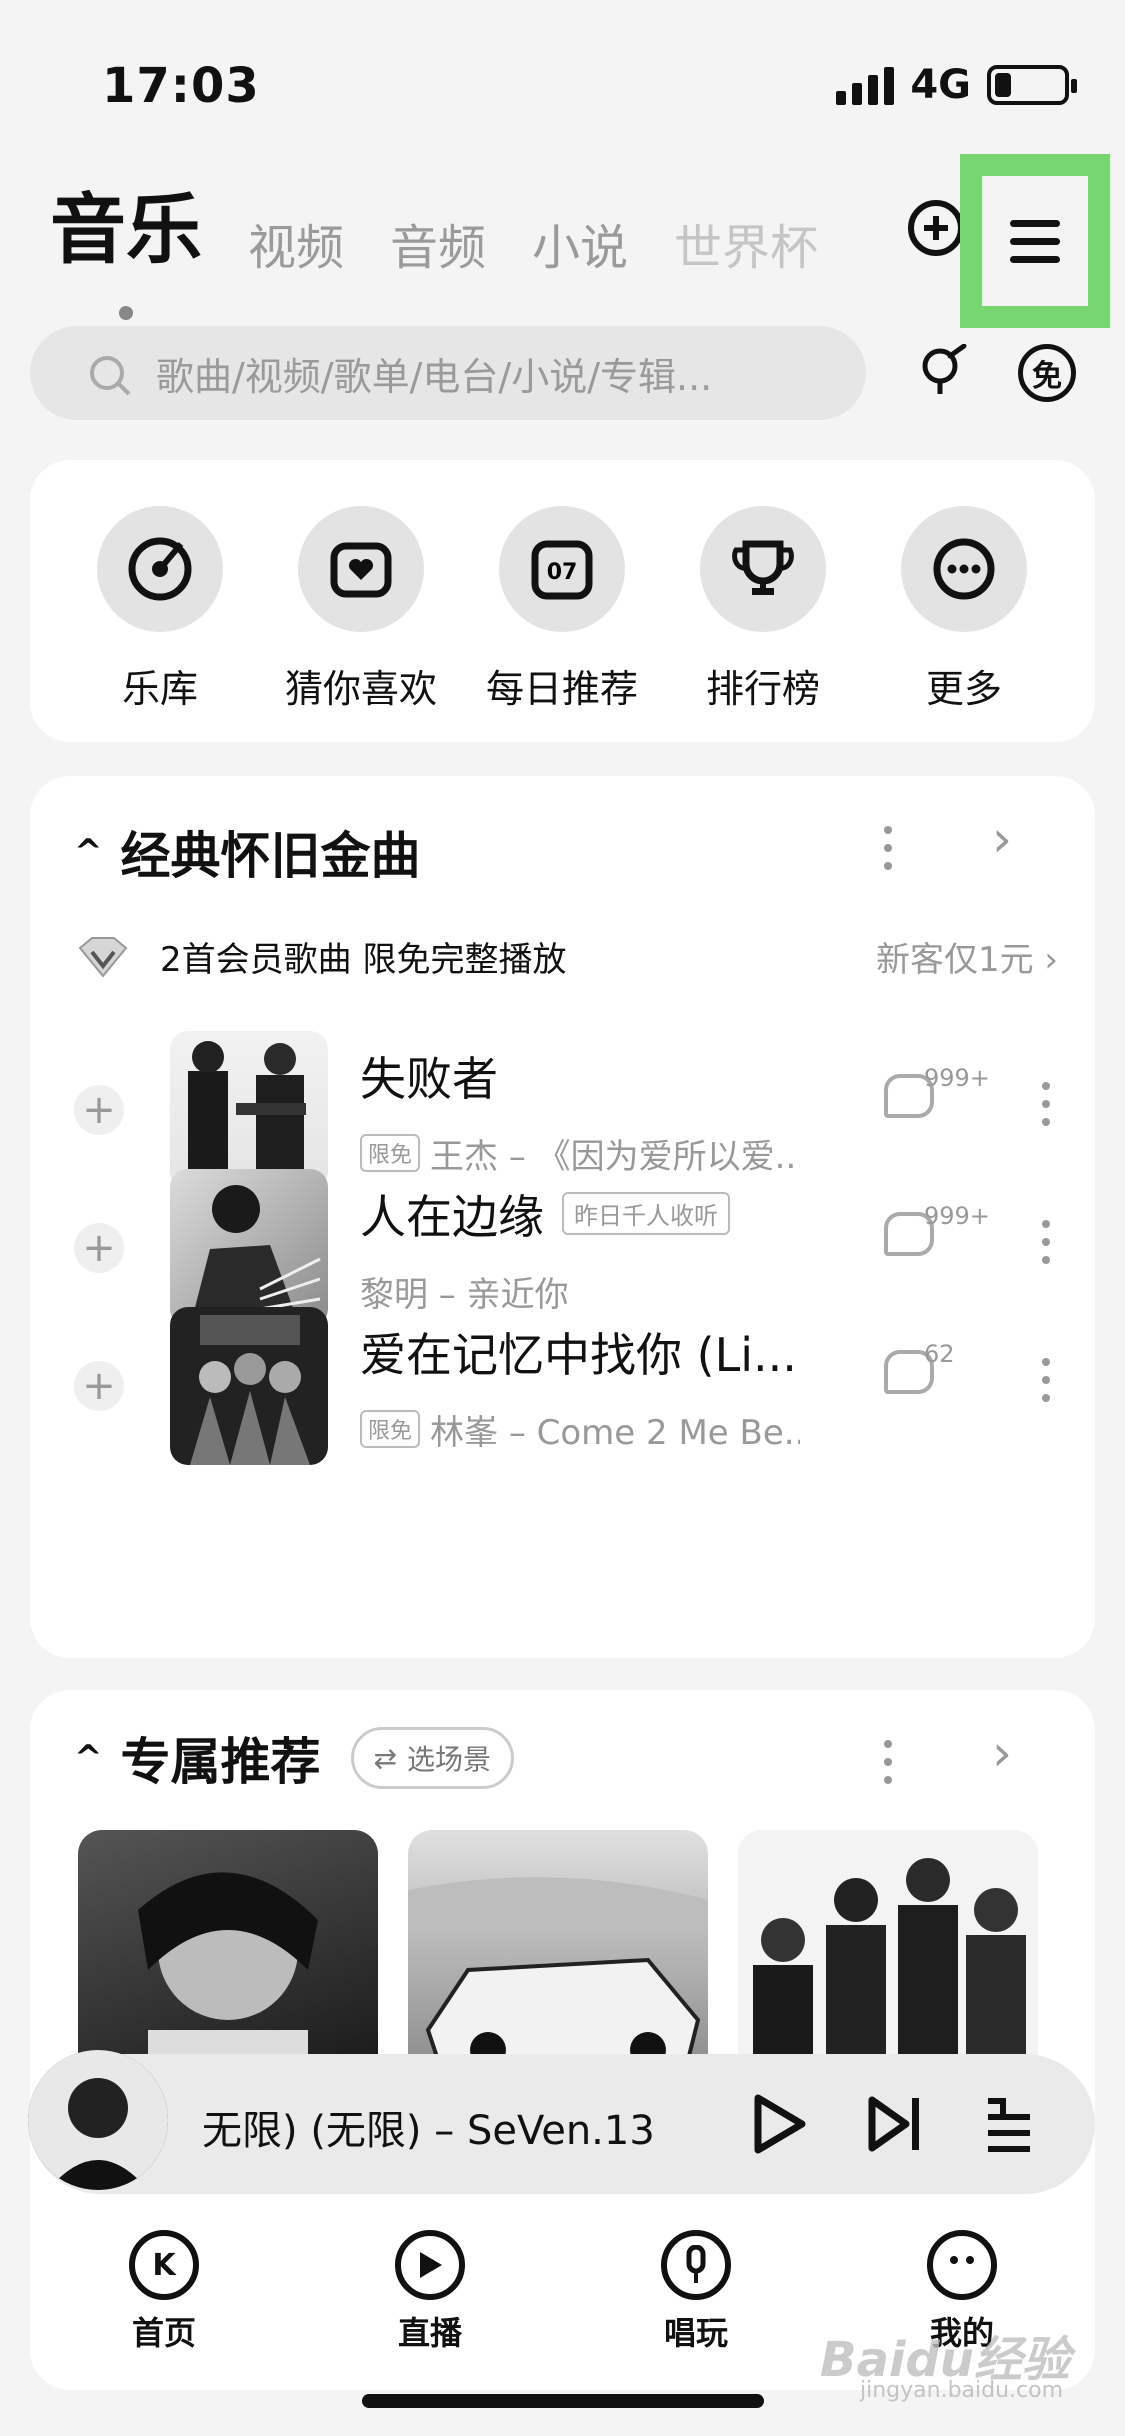 The height and width of the screenshot is (2436, 1125). Describe the element at coordinates (1032, 85) in the screenshot. I see `battery-icon` at that location.